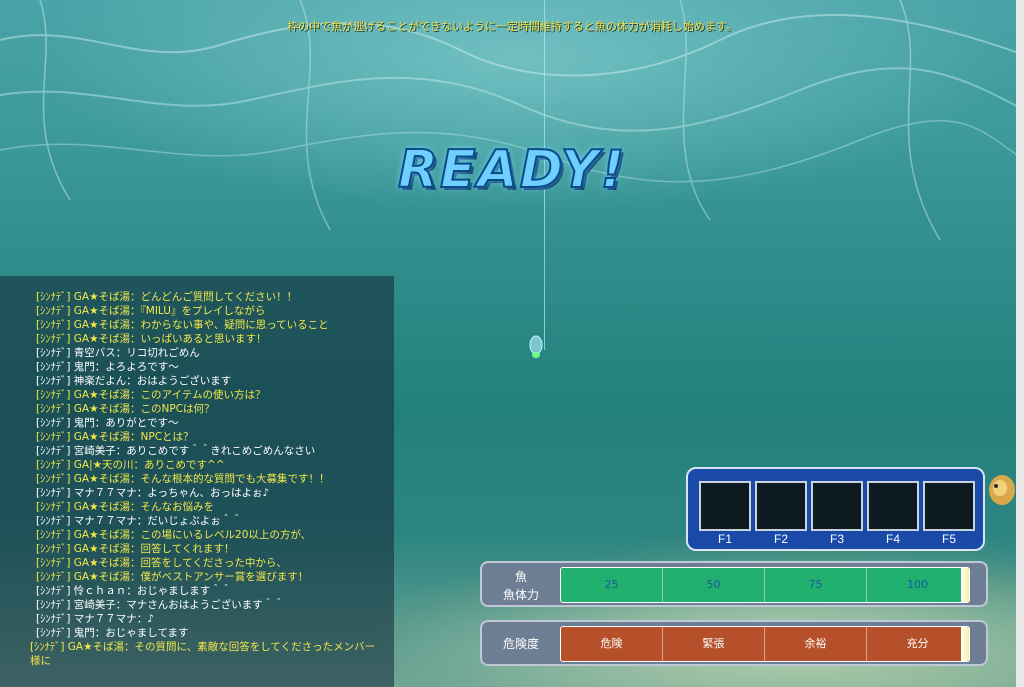 This screenshot has width=1024, height=687. Describe the element at coordinates (203, 654) in the screenshot. I see `chat-line: [ｼﾝﾅﾃﾞ] GA★そば湯：その質問に、素敵な回答をしてくださったメンバー様に` at that location.